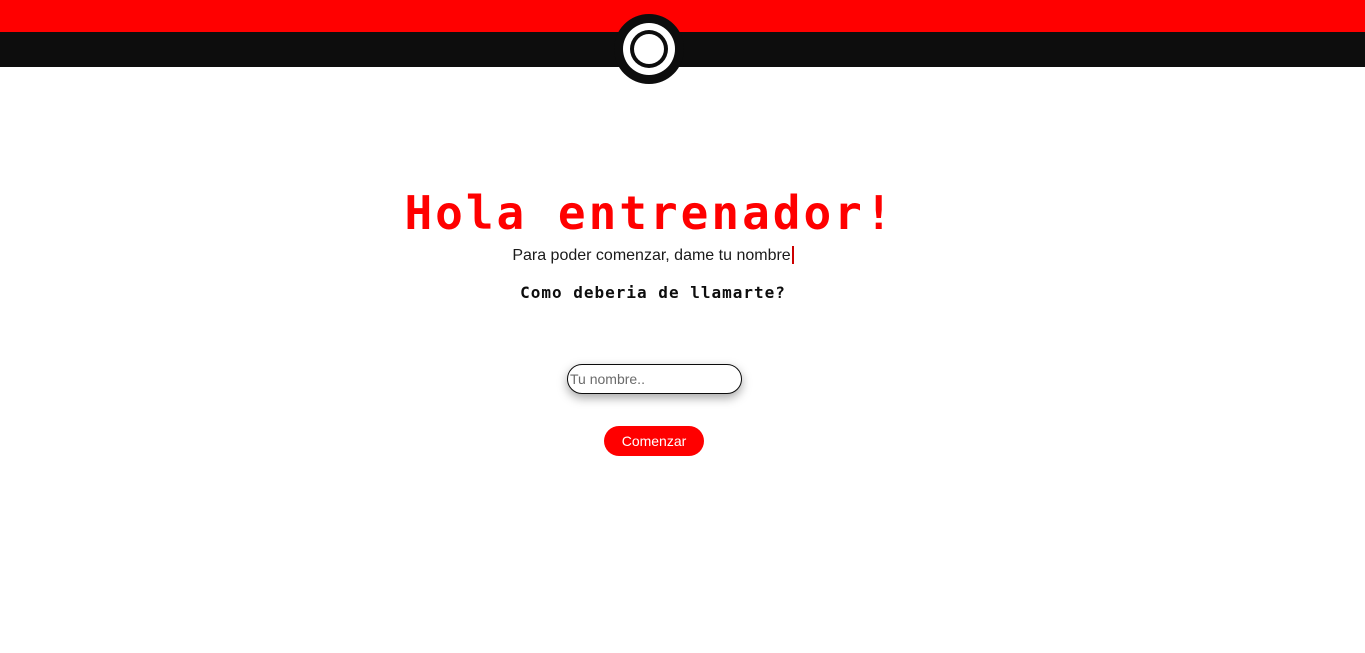  I want to click on header-red-band, so click(682, 16).